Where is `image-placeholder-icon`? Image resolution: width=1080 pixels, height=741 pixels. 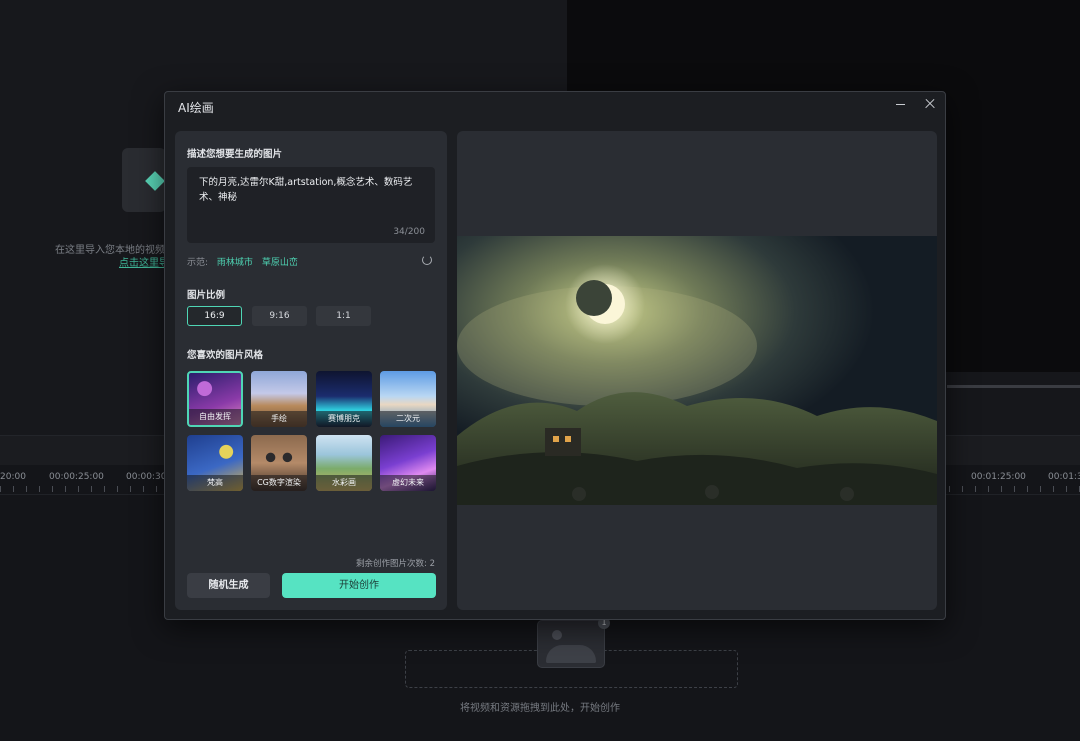
image-placeholder-icon is located at coordinates (571, 644).